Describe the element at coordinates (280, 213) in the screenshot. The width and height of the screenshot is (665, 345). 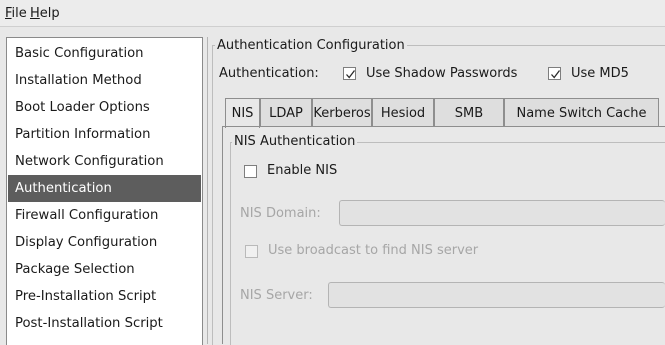
I see `nis-domain-label: NIS Domain:` at that location.